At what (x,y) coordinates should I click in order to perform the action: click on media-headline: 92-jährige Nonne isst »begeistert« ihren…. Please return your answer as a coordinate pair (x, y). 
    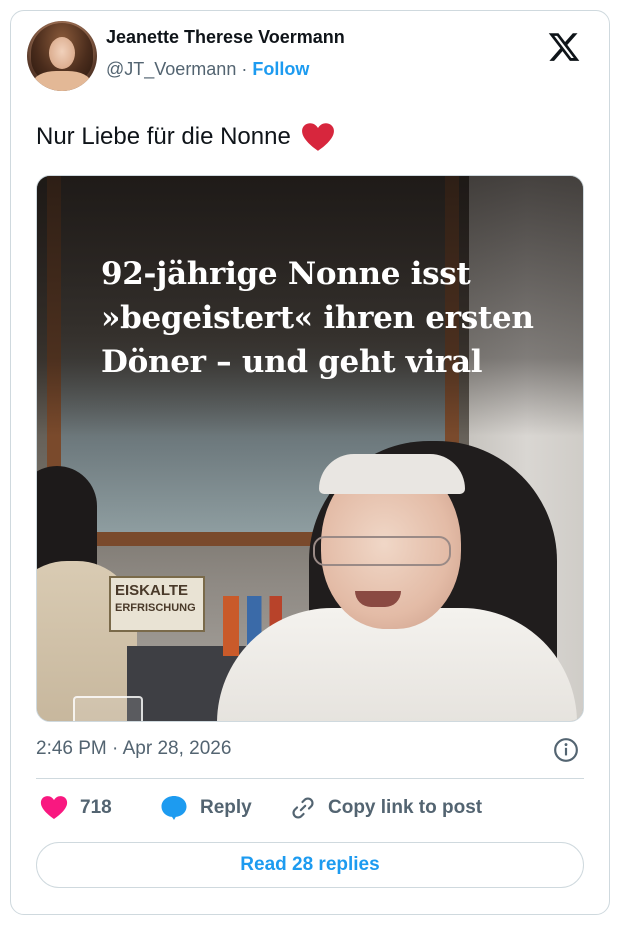
    Looking at the image, I should click on (336, 318).